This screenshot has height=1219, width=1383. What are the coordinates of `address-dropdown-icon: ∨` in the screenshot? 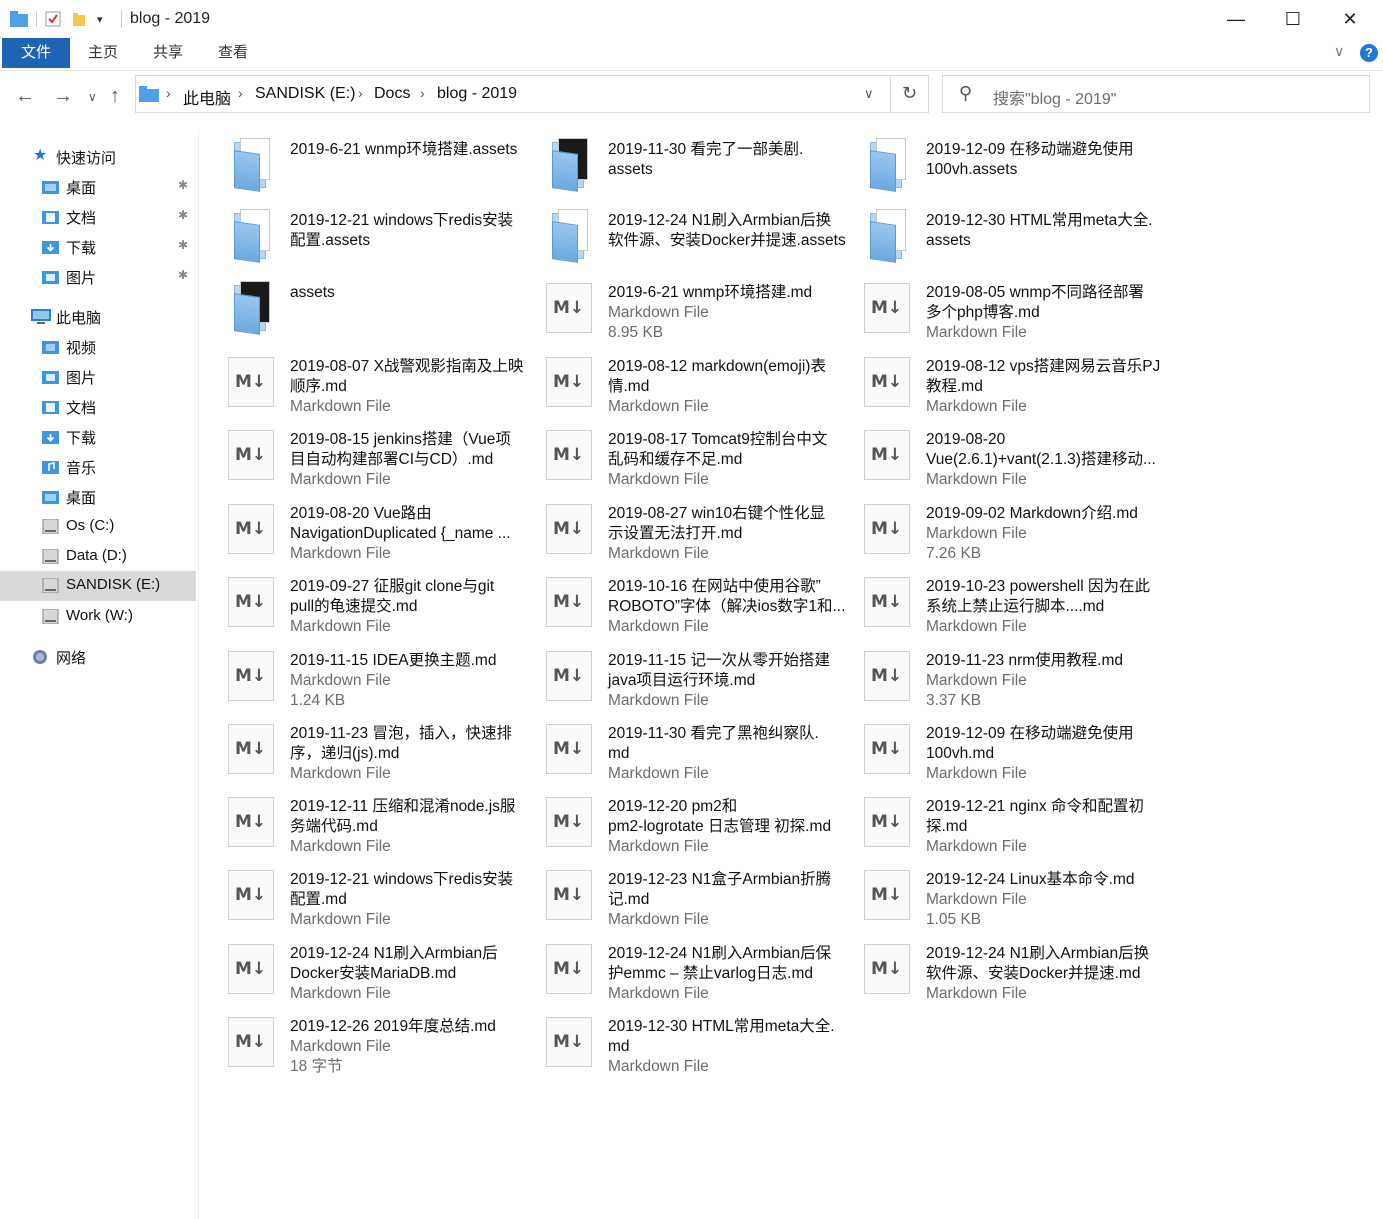 It's located at (869, 94).